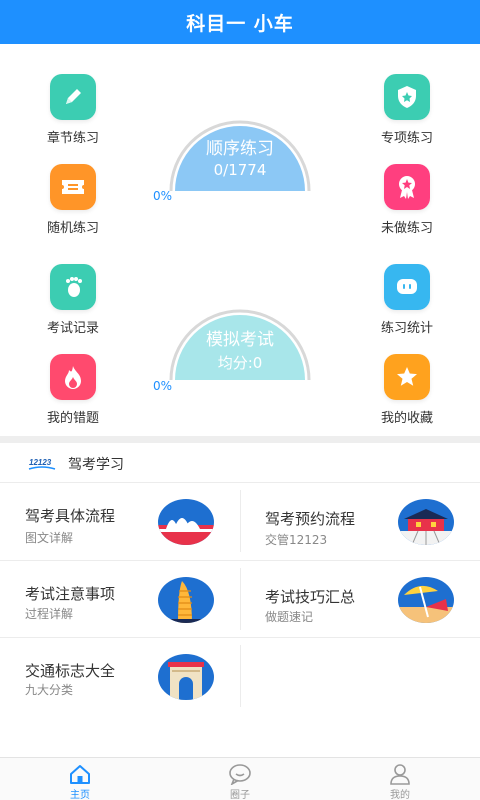 The height and width of the screenshot is (800, 480). Describe the element at coordinates (310, 597) in the screenshot. I see `card-title: 考试技巧汇总` at that location.